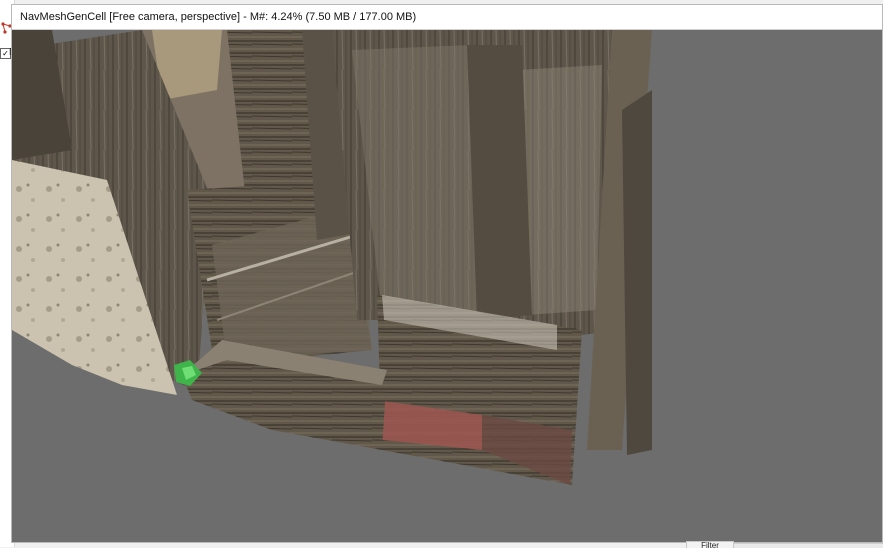 The height and width of the screenshot is (548, 883). What do you see at coordinates (808, 545) in the screenshot?
I see `bottom-panel-strip` at bounding box center [808, 545].